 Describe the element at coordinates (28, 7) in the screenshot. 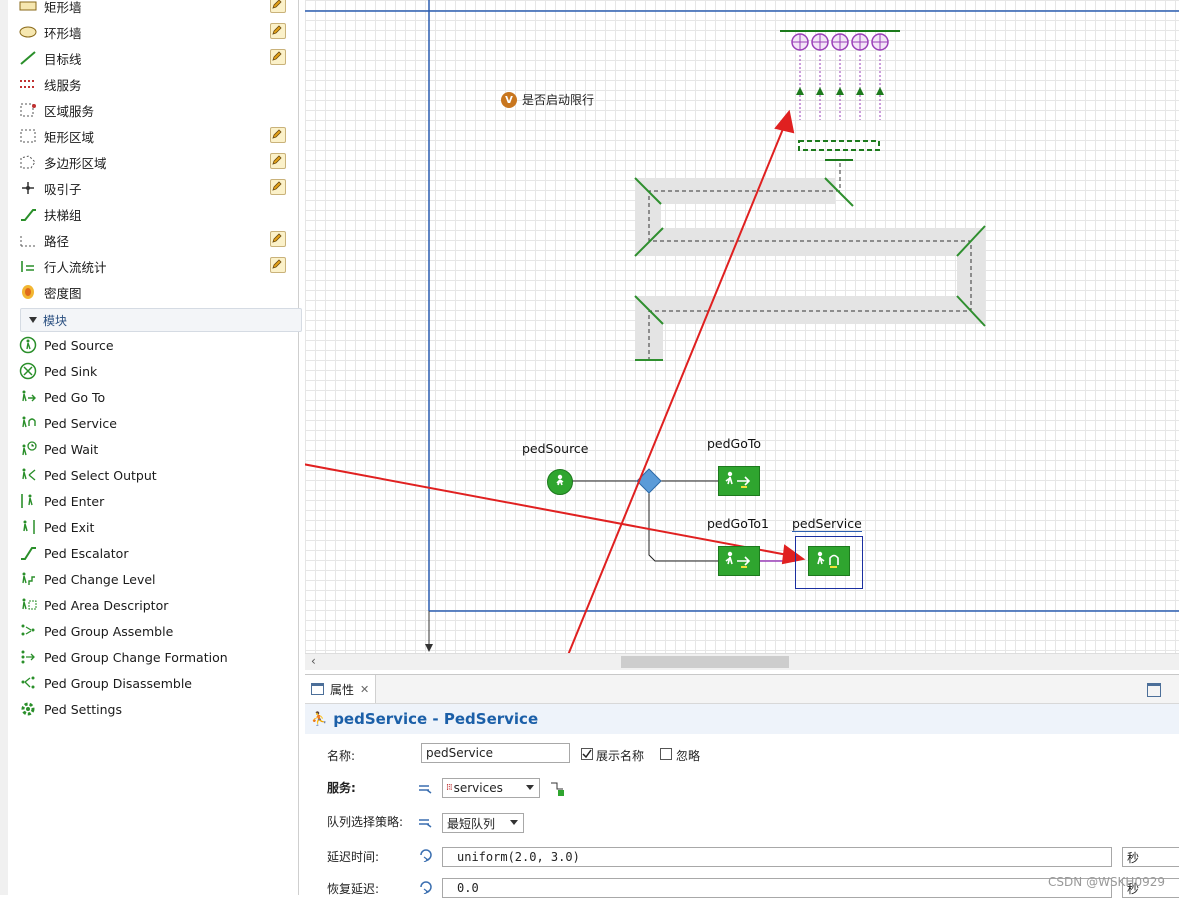

I see `rect-wall-icon` at that location.